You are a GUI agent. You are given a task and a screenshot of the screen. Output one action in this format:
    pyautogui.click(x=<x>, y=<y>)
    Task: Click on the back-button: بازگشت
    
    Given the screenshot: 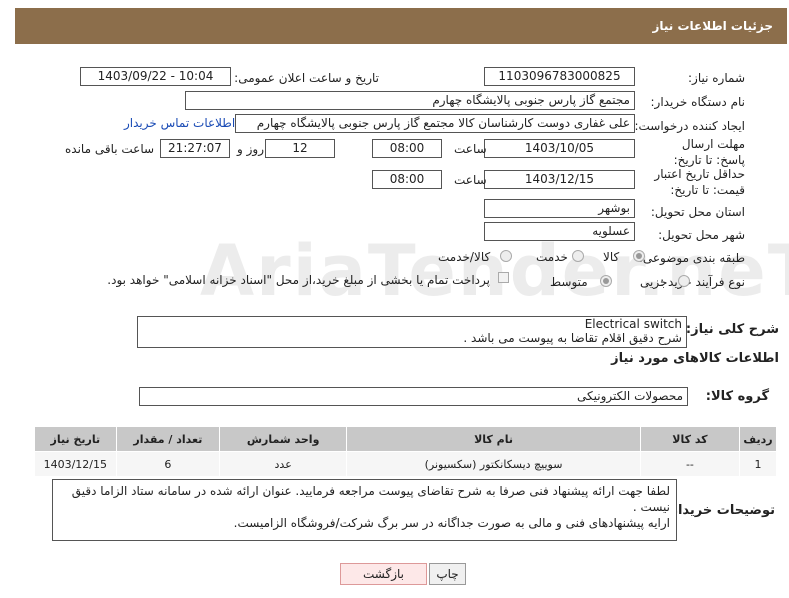 What is the action you would take?
    pyautogui.click(x=383, y=574)
    